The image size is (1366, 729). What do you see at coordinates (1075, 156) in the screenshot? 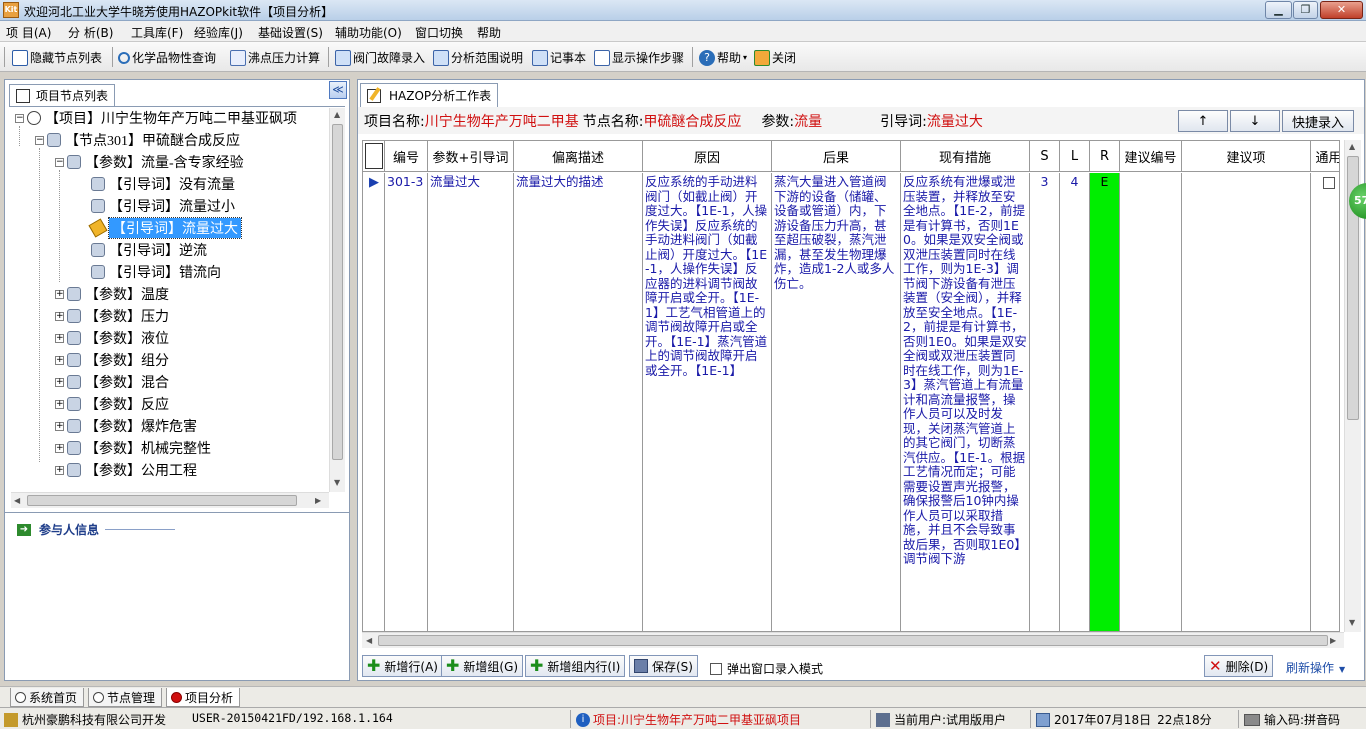
I see `col-header-l: L` at bounding box center [1075, 156].